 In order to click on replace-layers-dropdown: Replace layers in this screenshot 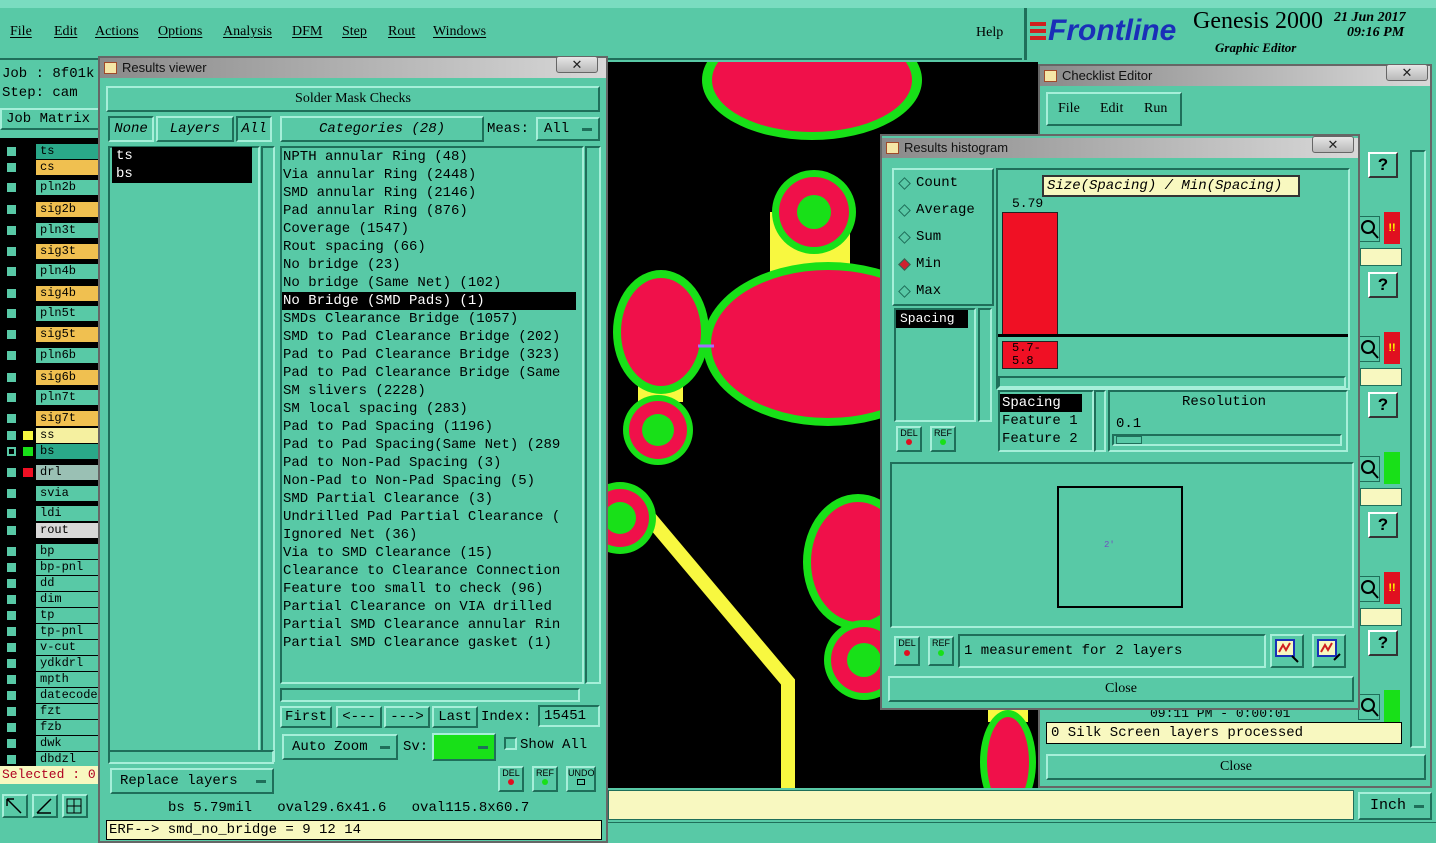, I will do `click(192, 781)`.